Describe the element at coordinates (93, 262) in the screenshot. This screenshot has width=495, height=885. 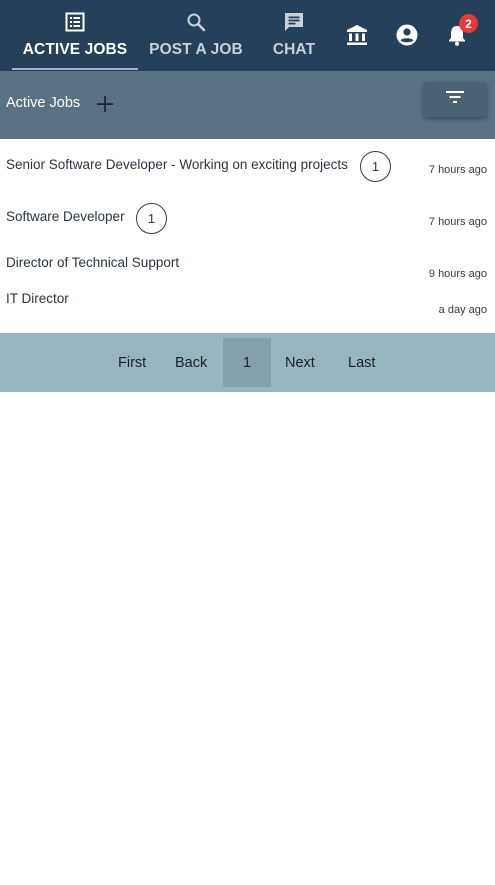
I see `job-title: Director of Technical Support` at that location.